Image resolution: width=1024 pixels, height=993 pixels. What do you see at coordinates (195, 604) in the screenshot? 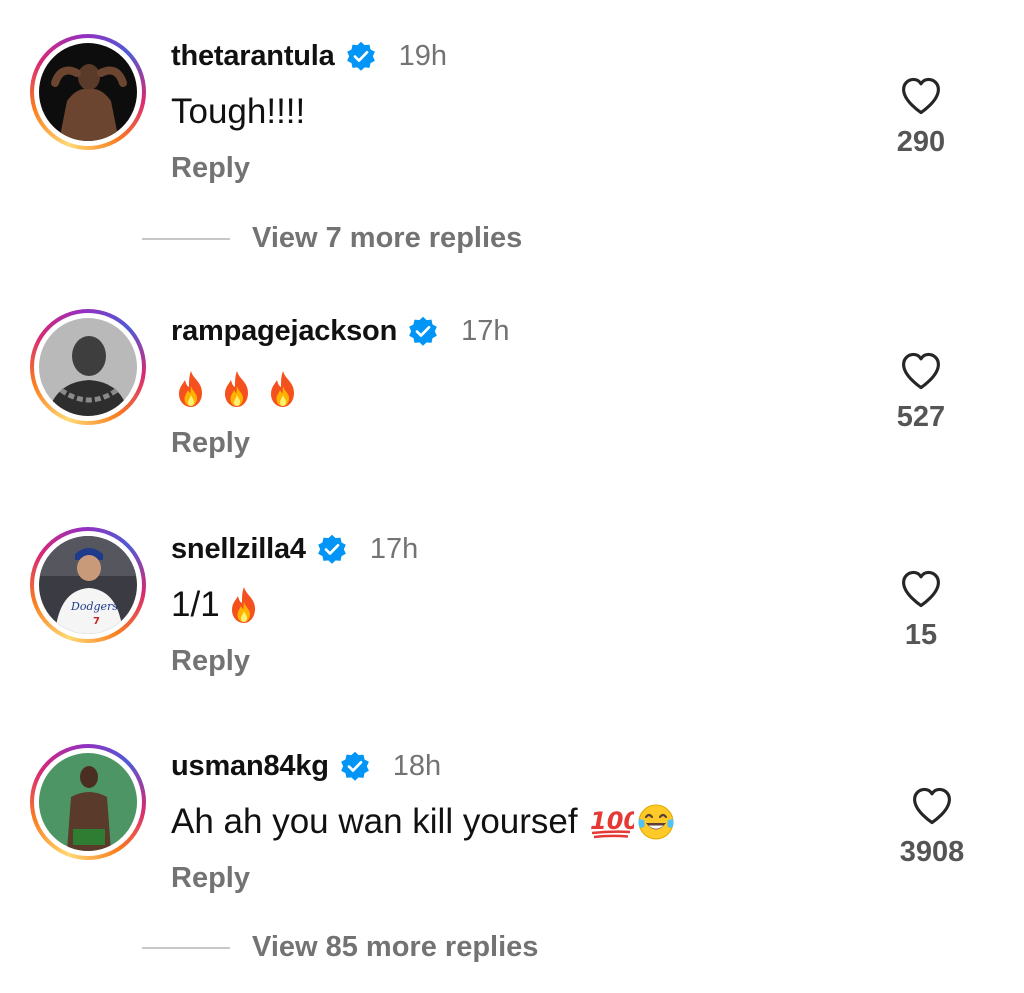
I see `comment-body: 1/1` at bounding box center [195, 604].